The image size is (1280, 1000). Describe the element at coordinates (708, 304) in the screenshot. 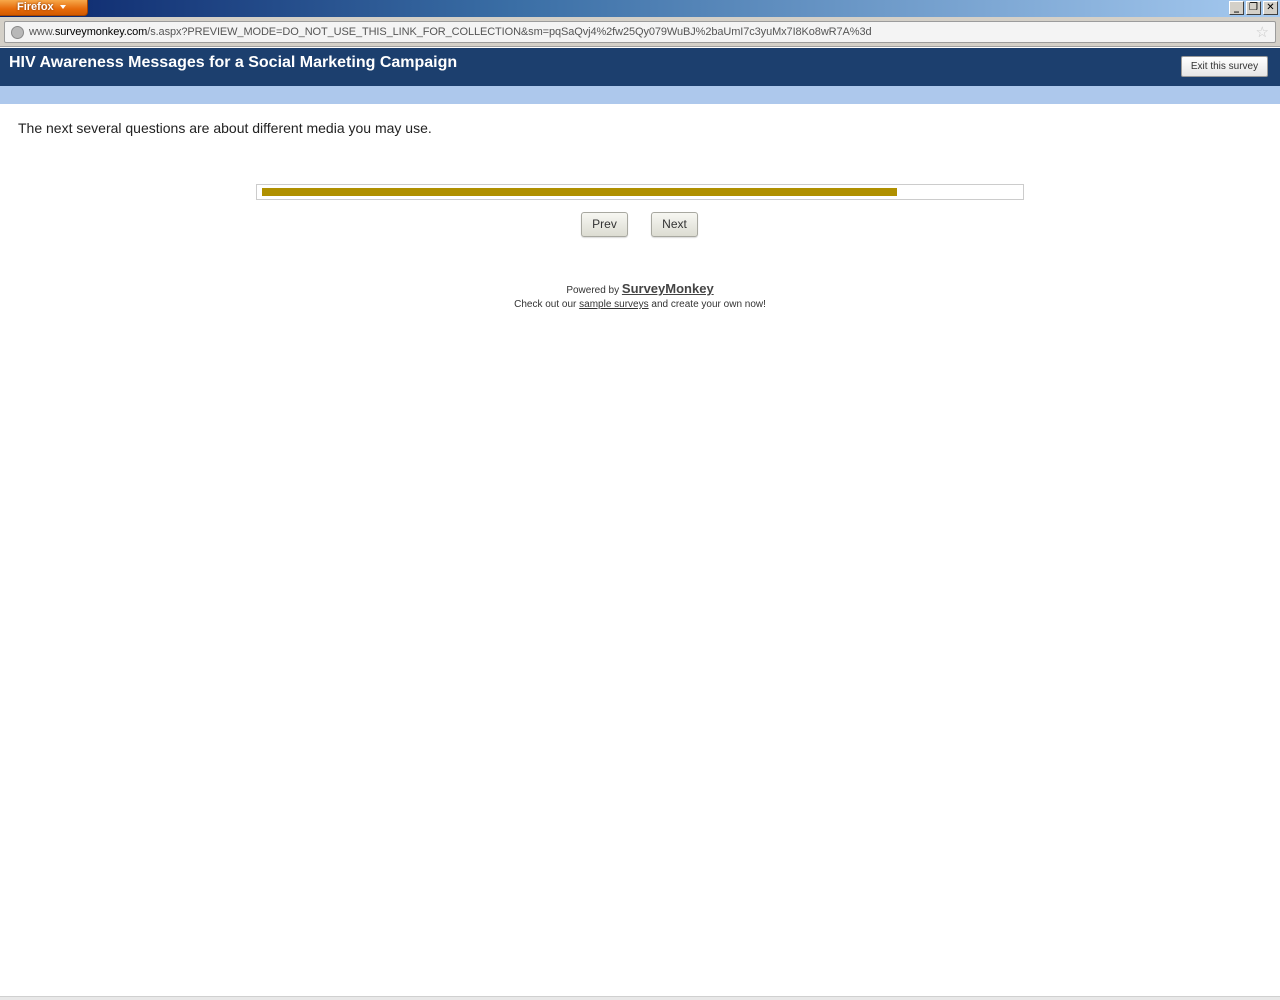

I see `create-own-text: and create your own now!` at that location.